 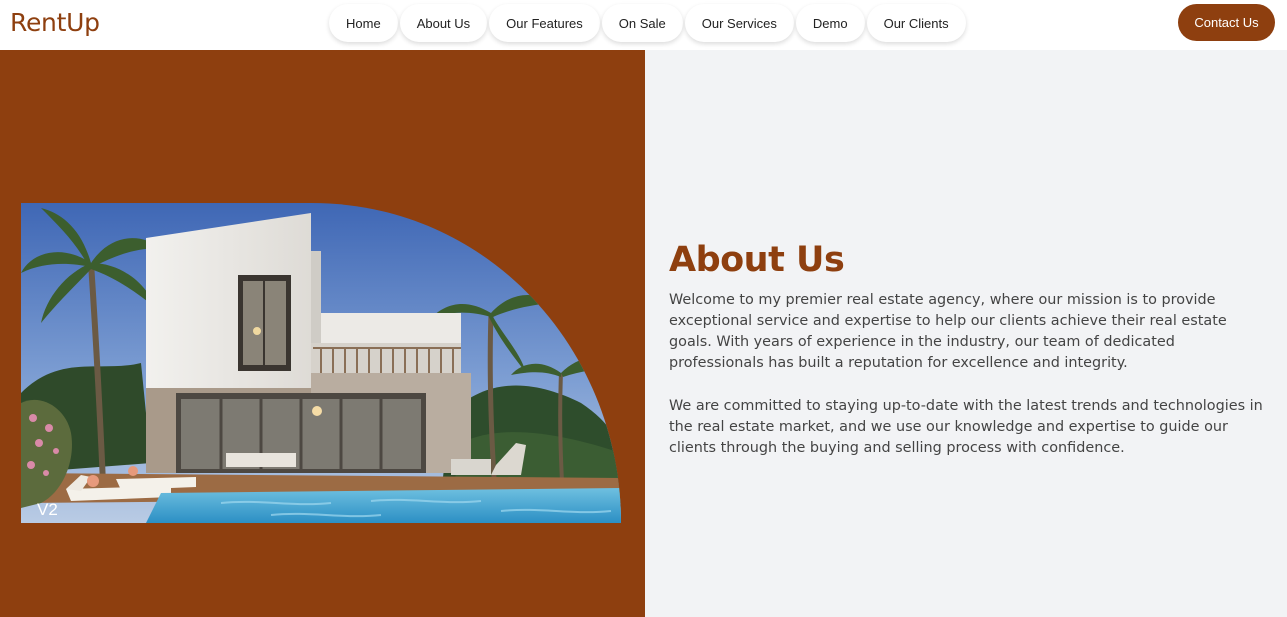 I want to click on site-logo: RentUp, so click(x=55, y=22).